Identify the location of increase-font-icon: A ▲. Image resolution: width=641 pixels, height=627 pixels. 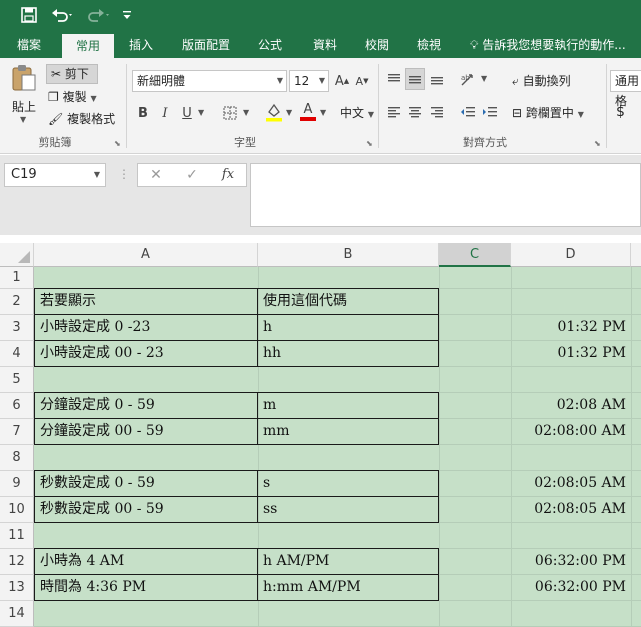
(342, 81).